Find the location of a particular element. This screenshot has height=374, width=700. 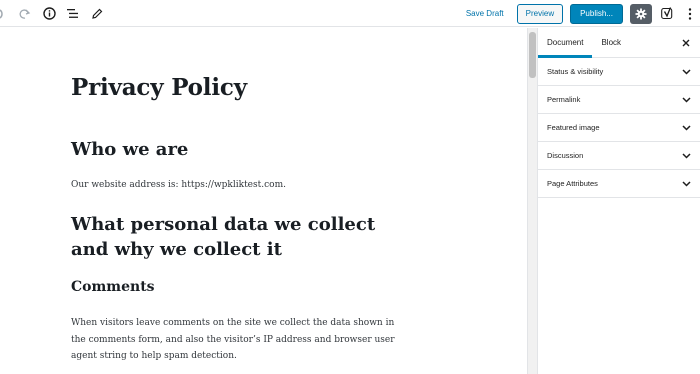

yoast-seo-button is located at coordinates (667, 14).